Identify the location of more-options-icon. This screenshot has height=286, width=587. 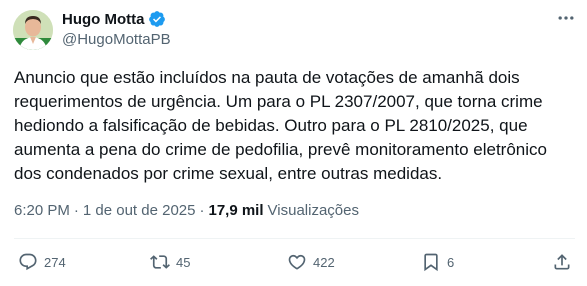
(566, 18).